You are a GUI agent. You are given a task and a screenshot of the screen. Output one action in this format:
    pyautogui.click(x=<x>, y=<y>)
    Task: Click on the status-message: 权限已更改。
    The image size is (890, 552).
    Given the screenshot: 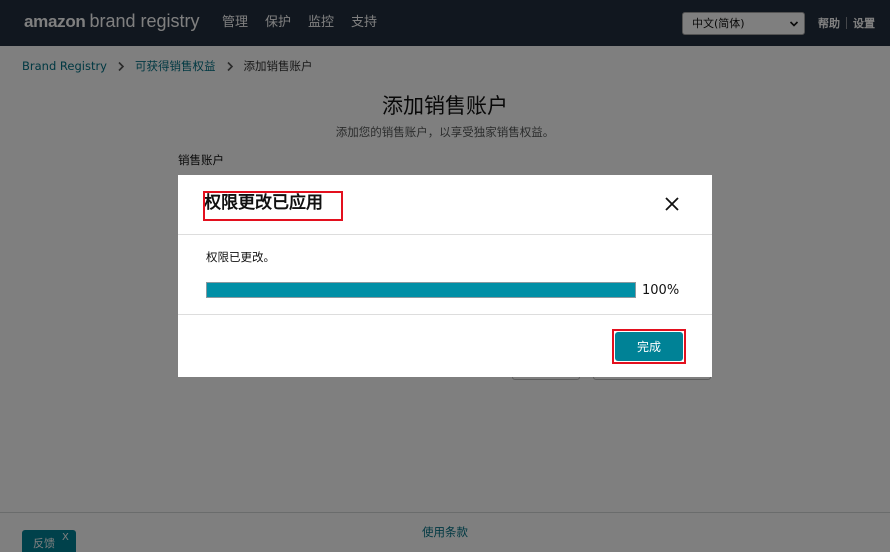 What is the action you would take?
    pyautogui.click(x=240, y=257)
    